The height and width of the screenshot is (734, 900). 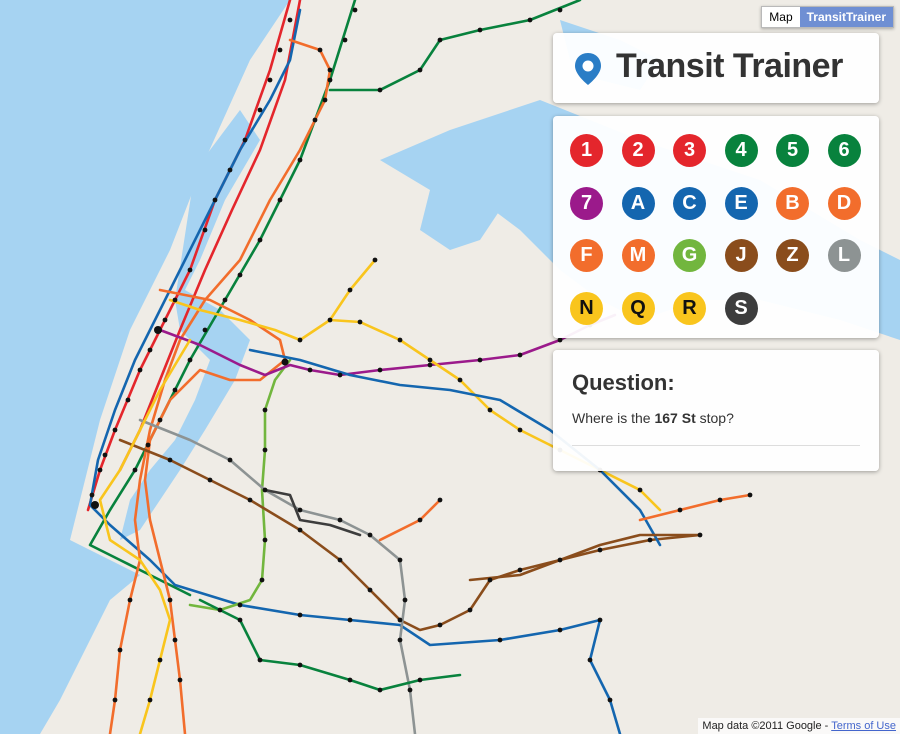 I want to click on question-divider, so click(x=716, y=445).